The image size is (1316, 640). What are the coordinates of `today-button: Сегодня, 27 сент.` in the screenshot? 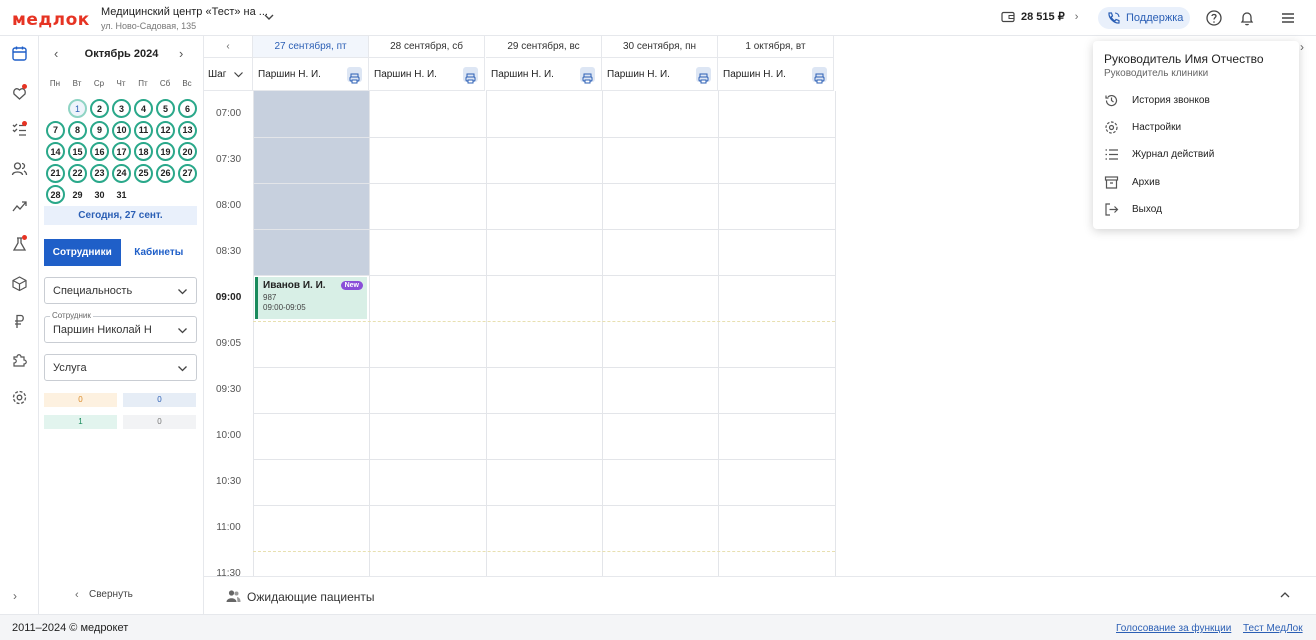 It's located at (120, 215).